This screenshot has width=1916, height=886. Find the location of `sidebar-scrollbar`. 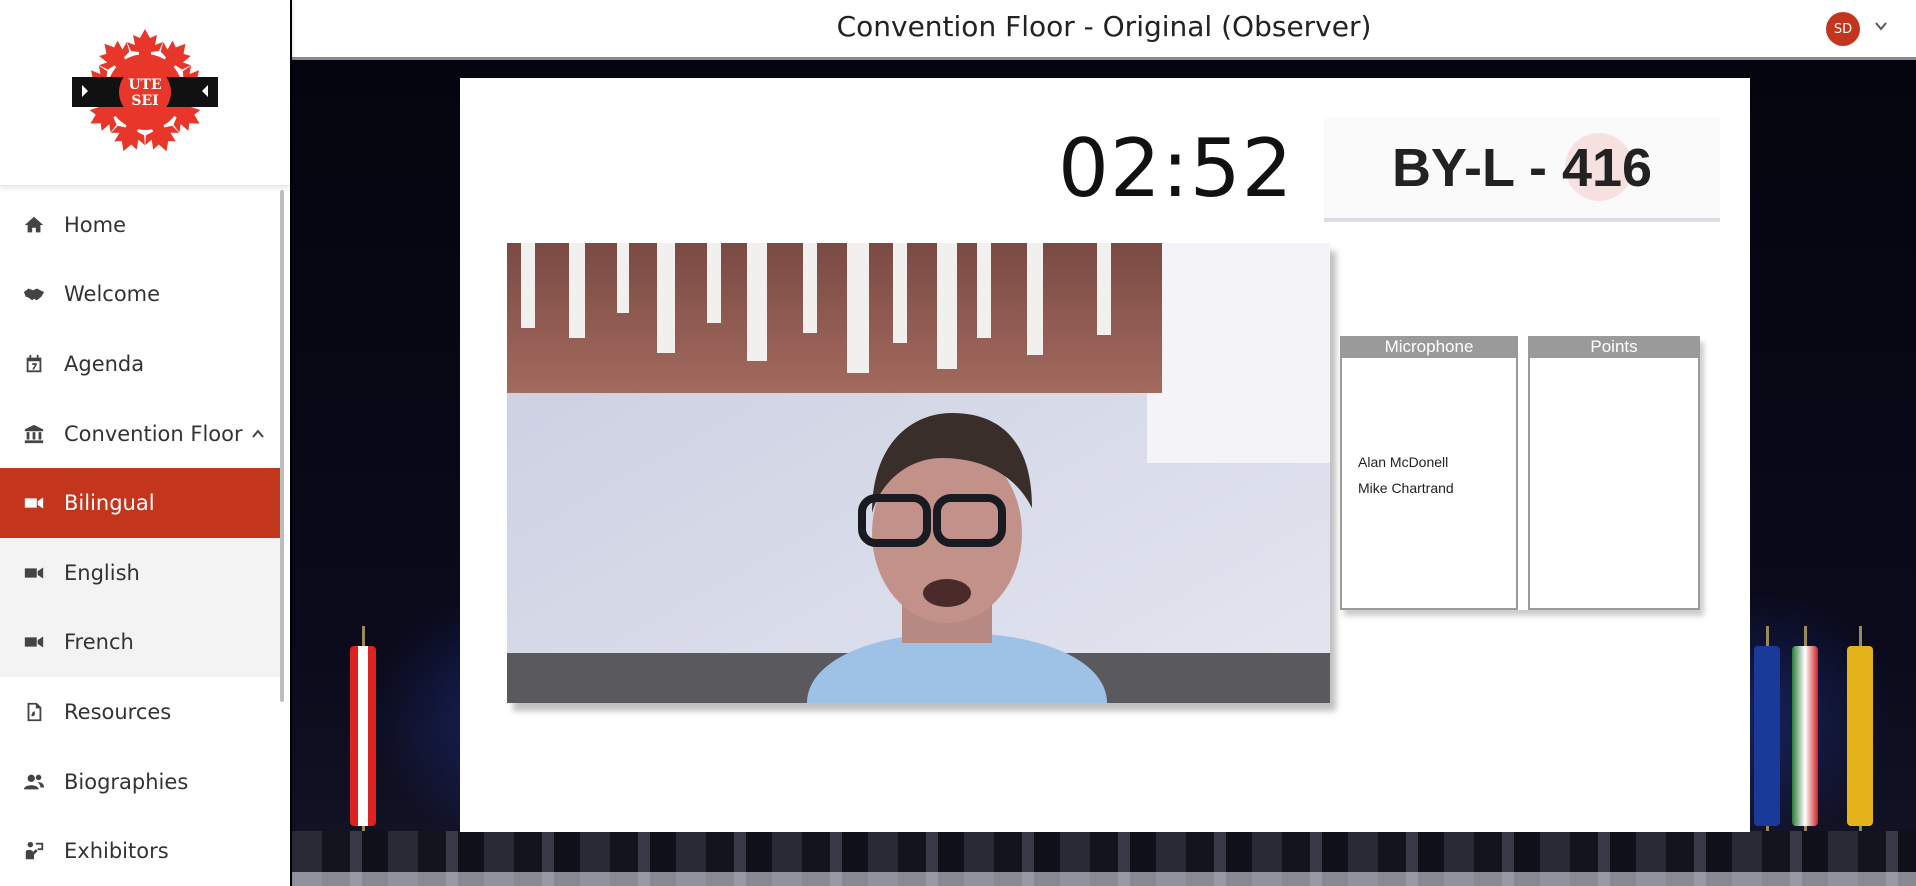

sidebar-scrollbar is located at coordinates (282, 446).